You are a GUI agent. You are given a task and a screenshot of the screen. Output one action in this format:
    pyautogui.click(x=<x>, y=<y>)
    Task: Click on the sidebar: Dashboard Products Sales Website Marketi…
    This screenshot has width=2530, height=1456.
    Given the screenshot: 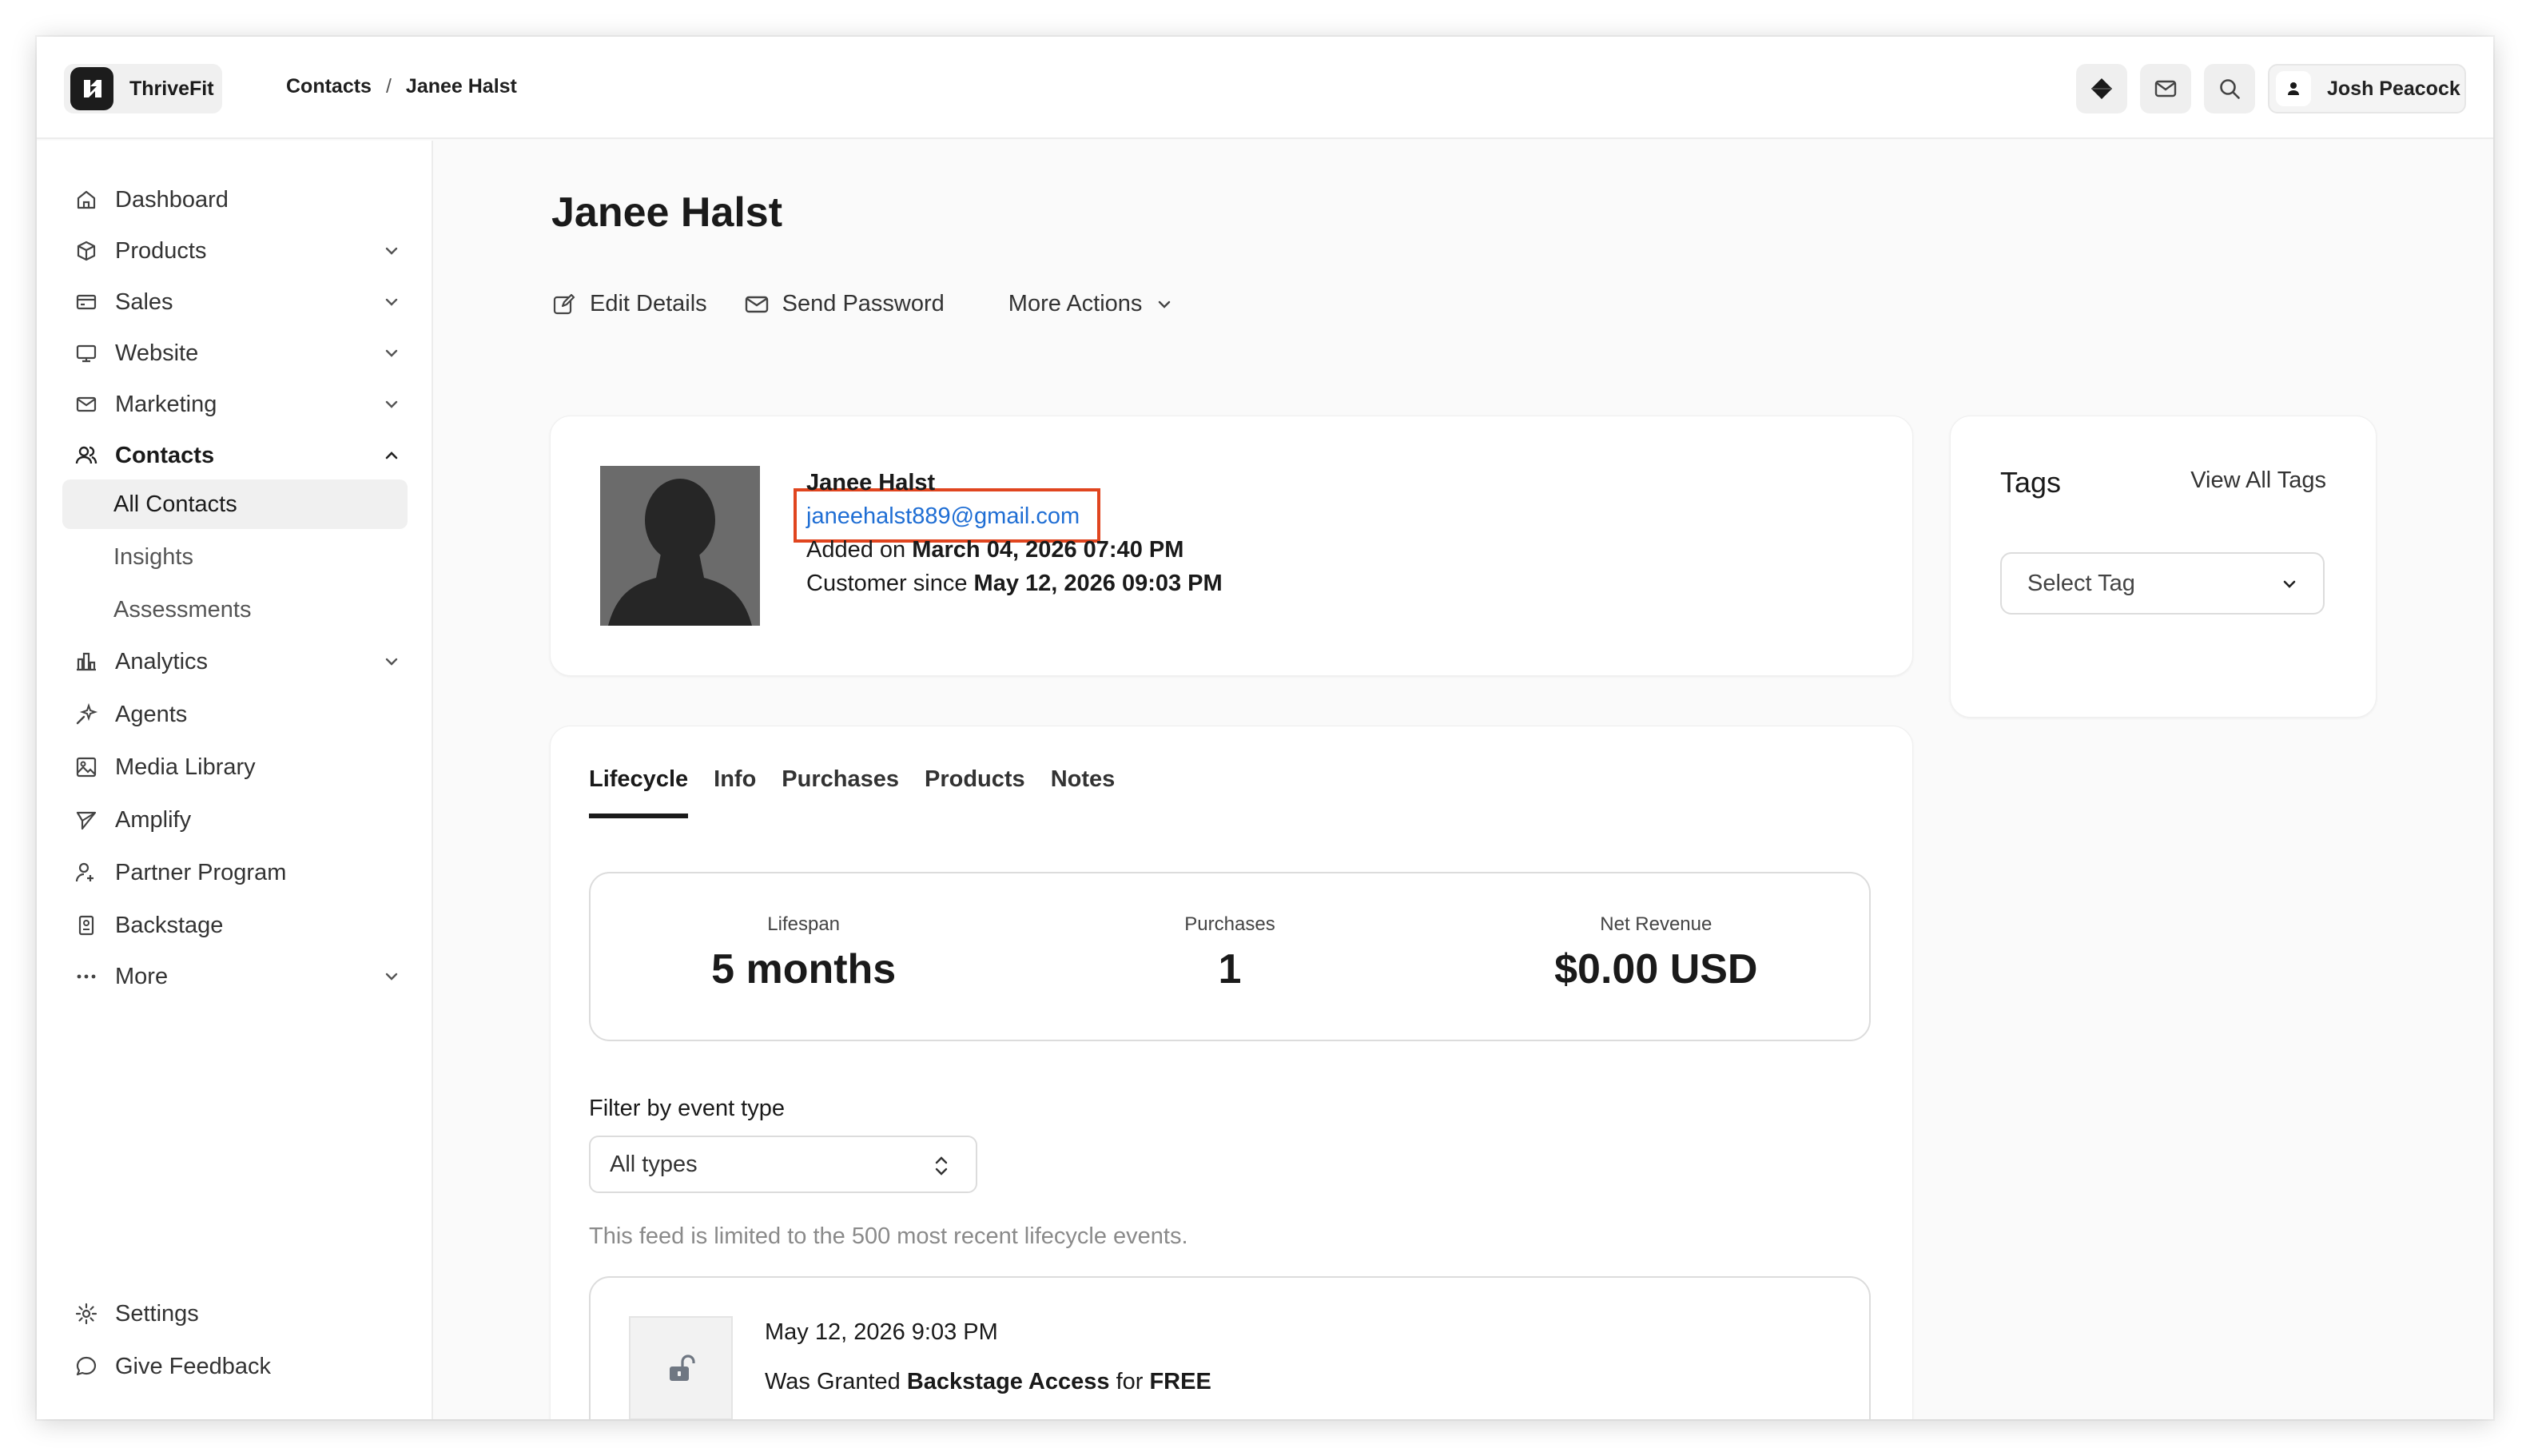 What is the action you would take?
    pyautogui.click(x=235, y=780)
    